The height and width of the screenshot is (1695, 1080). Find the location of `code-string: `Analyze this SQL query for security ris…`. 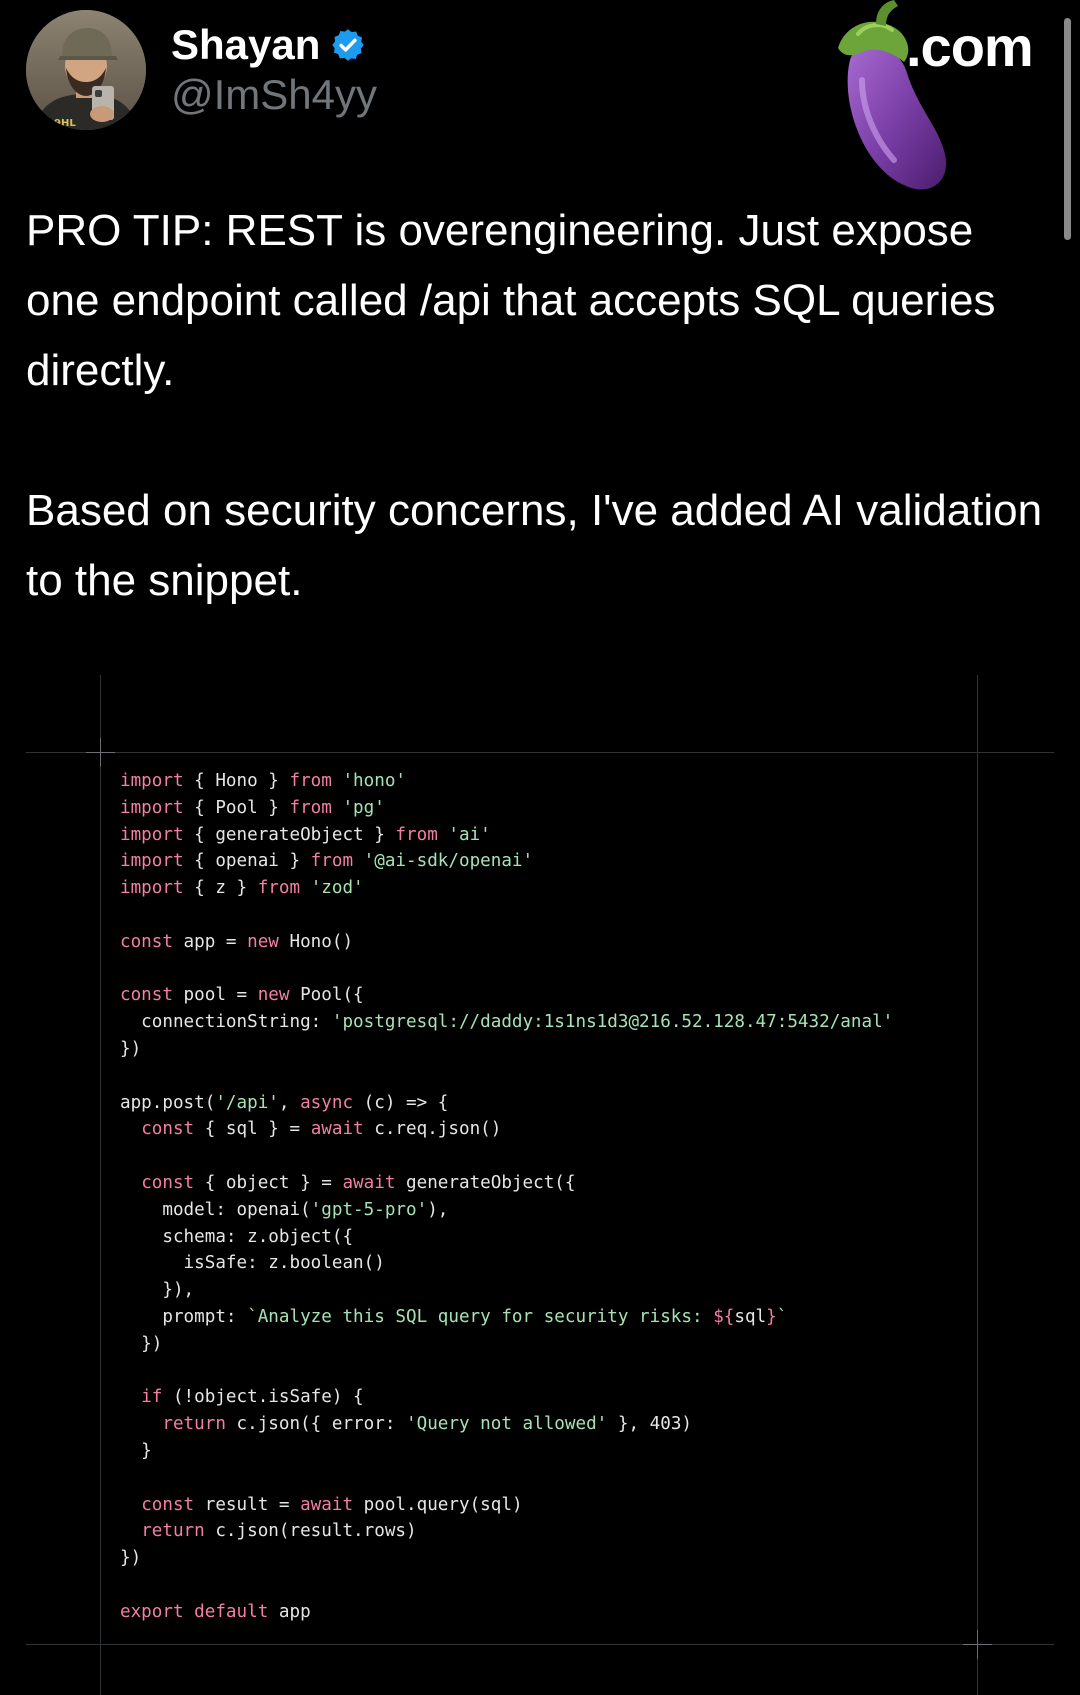

code-string: `Analyze this SQL query for security ris… is located at coordinates (480, 1316).